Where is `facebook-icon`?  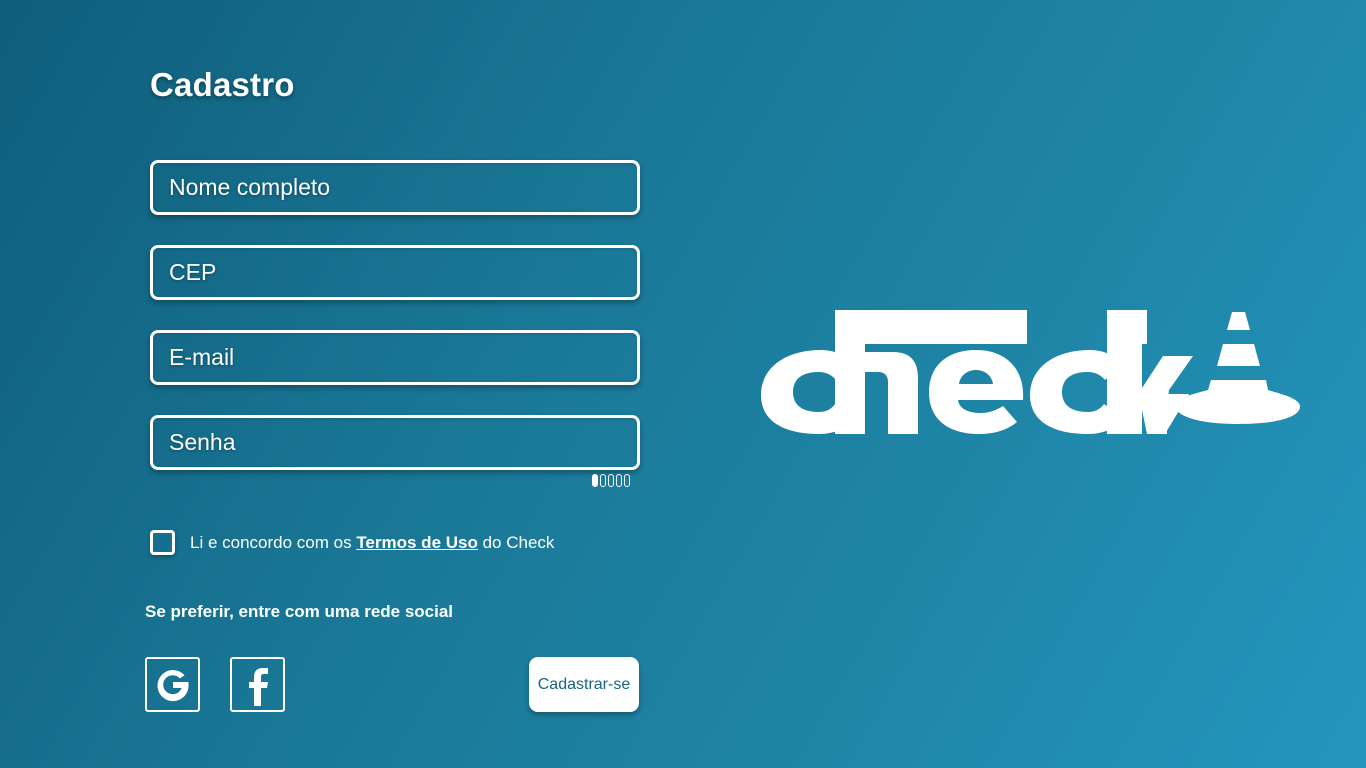
facebook-icon is located at coordinates (258, 686).